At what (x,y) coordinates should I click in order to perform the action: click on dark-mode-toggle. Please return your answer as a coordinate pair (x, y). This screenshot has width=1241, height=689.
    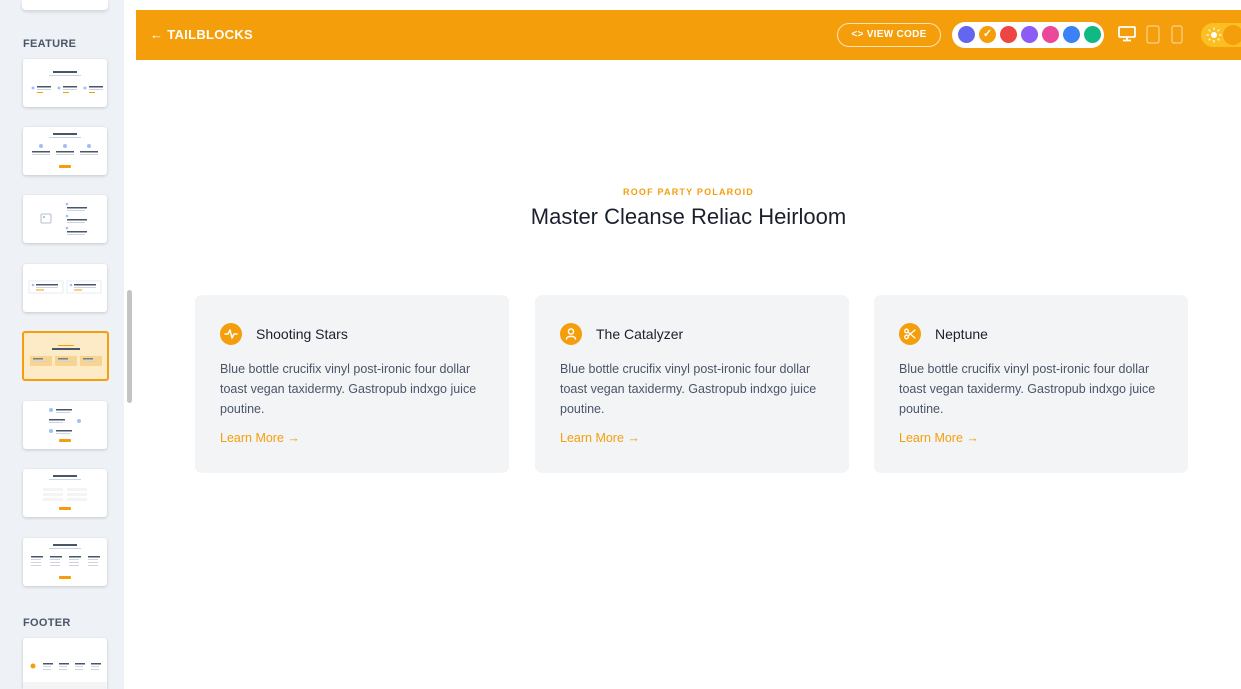
    Looking at the image, I should click on (1221, 35).